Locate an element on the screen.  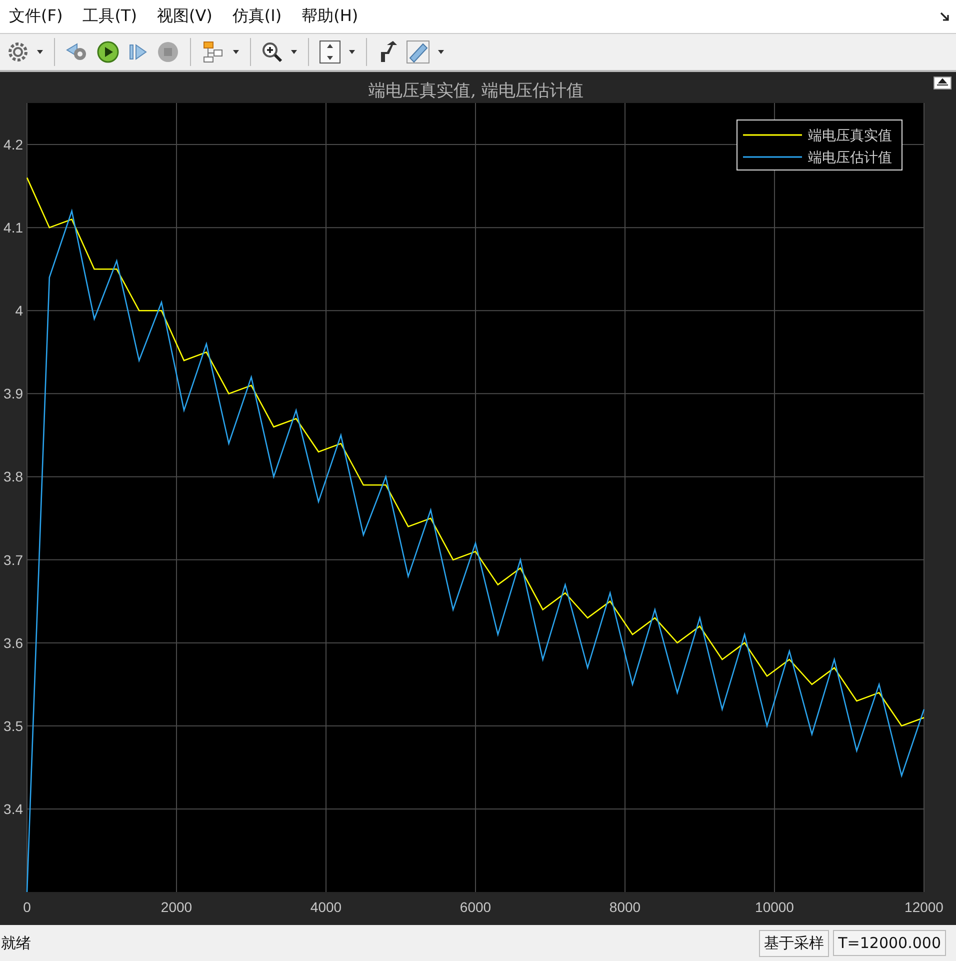
zoom-in-icon is located at coordinates (272, 52).